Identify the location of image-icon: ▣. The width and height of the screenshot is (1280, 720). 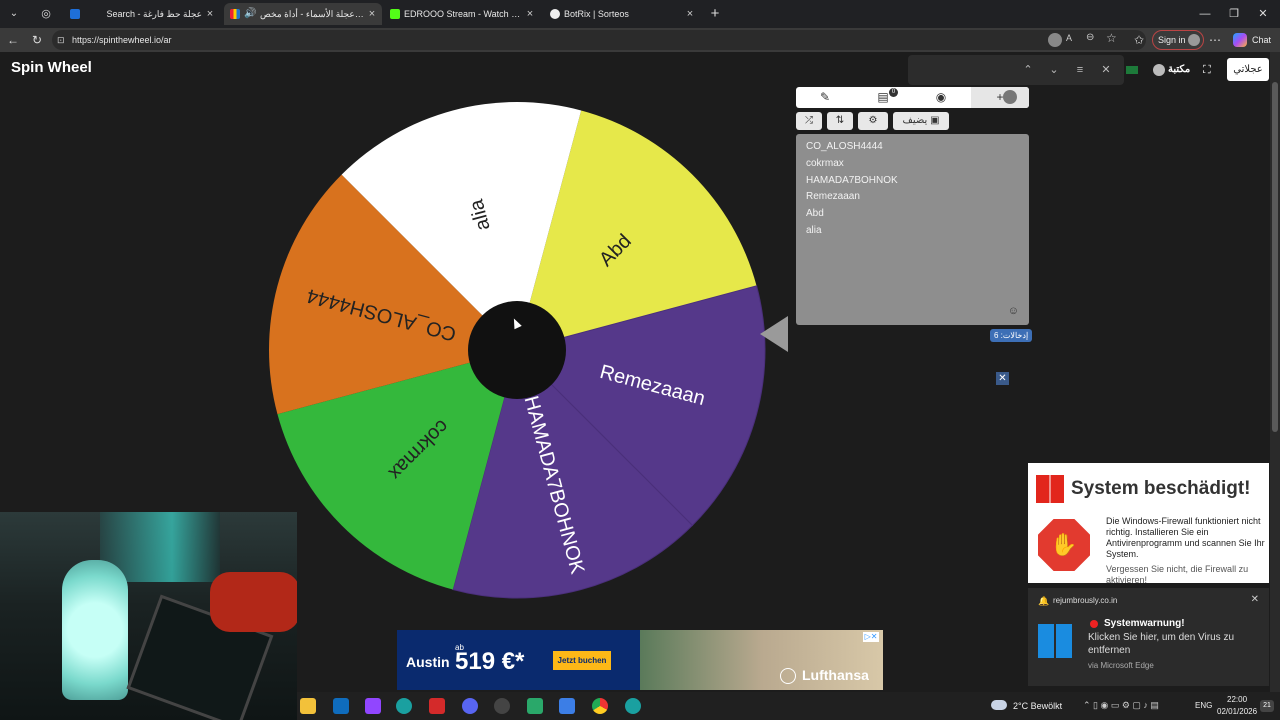
(935, 120).